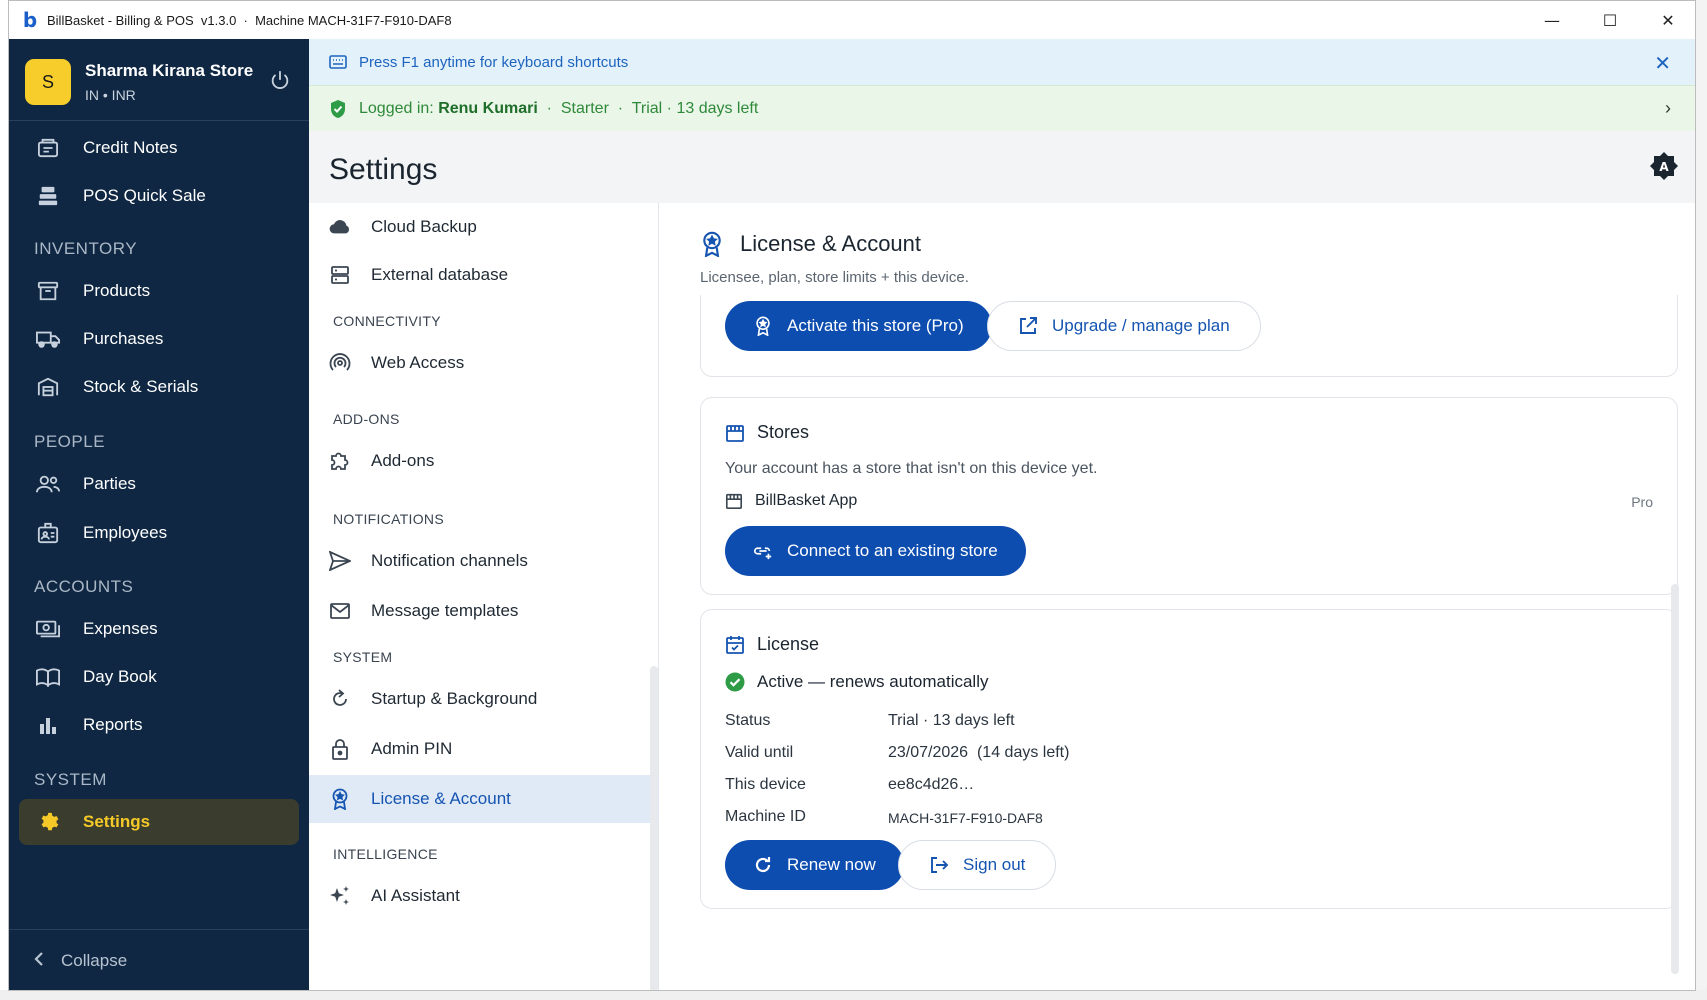 This screenshot has width=1707, height=1000. Describe the element at coordinates (84, 586) in the screenshot. I see `section-accounts: ACCOUNTS` at that location.